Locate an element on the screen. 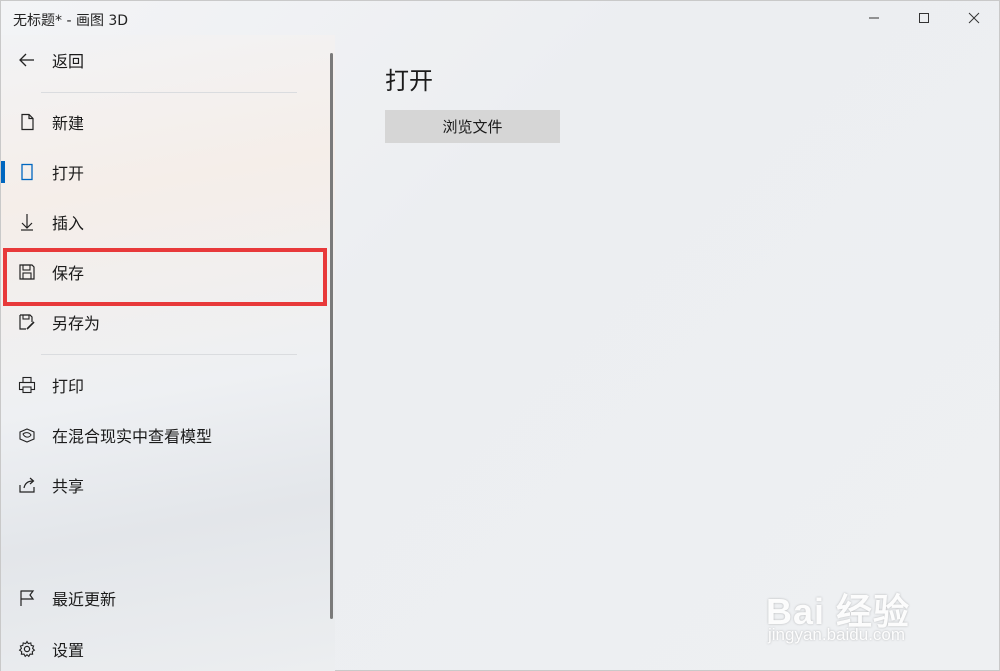 The width and height of the screenshot is (1000, 671). active-indicator is located at coordinates (3, 172).